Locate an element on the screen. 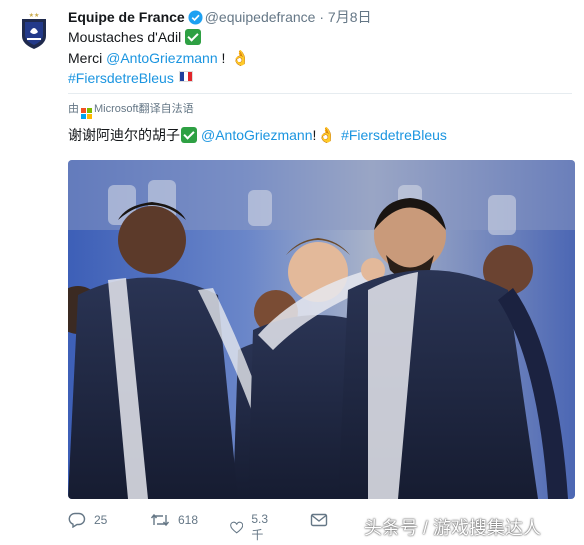 Image resolution: width=584 pixels, height=545 pixels. tweet-text-1: Moustaches d'Adil is located at coordinates (125, 37).